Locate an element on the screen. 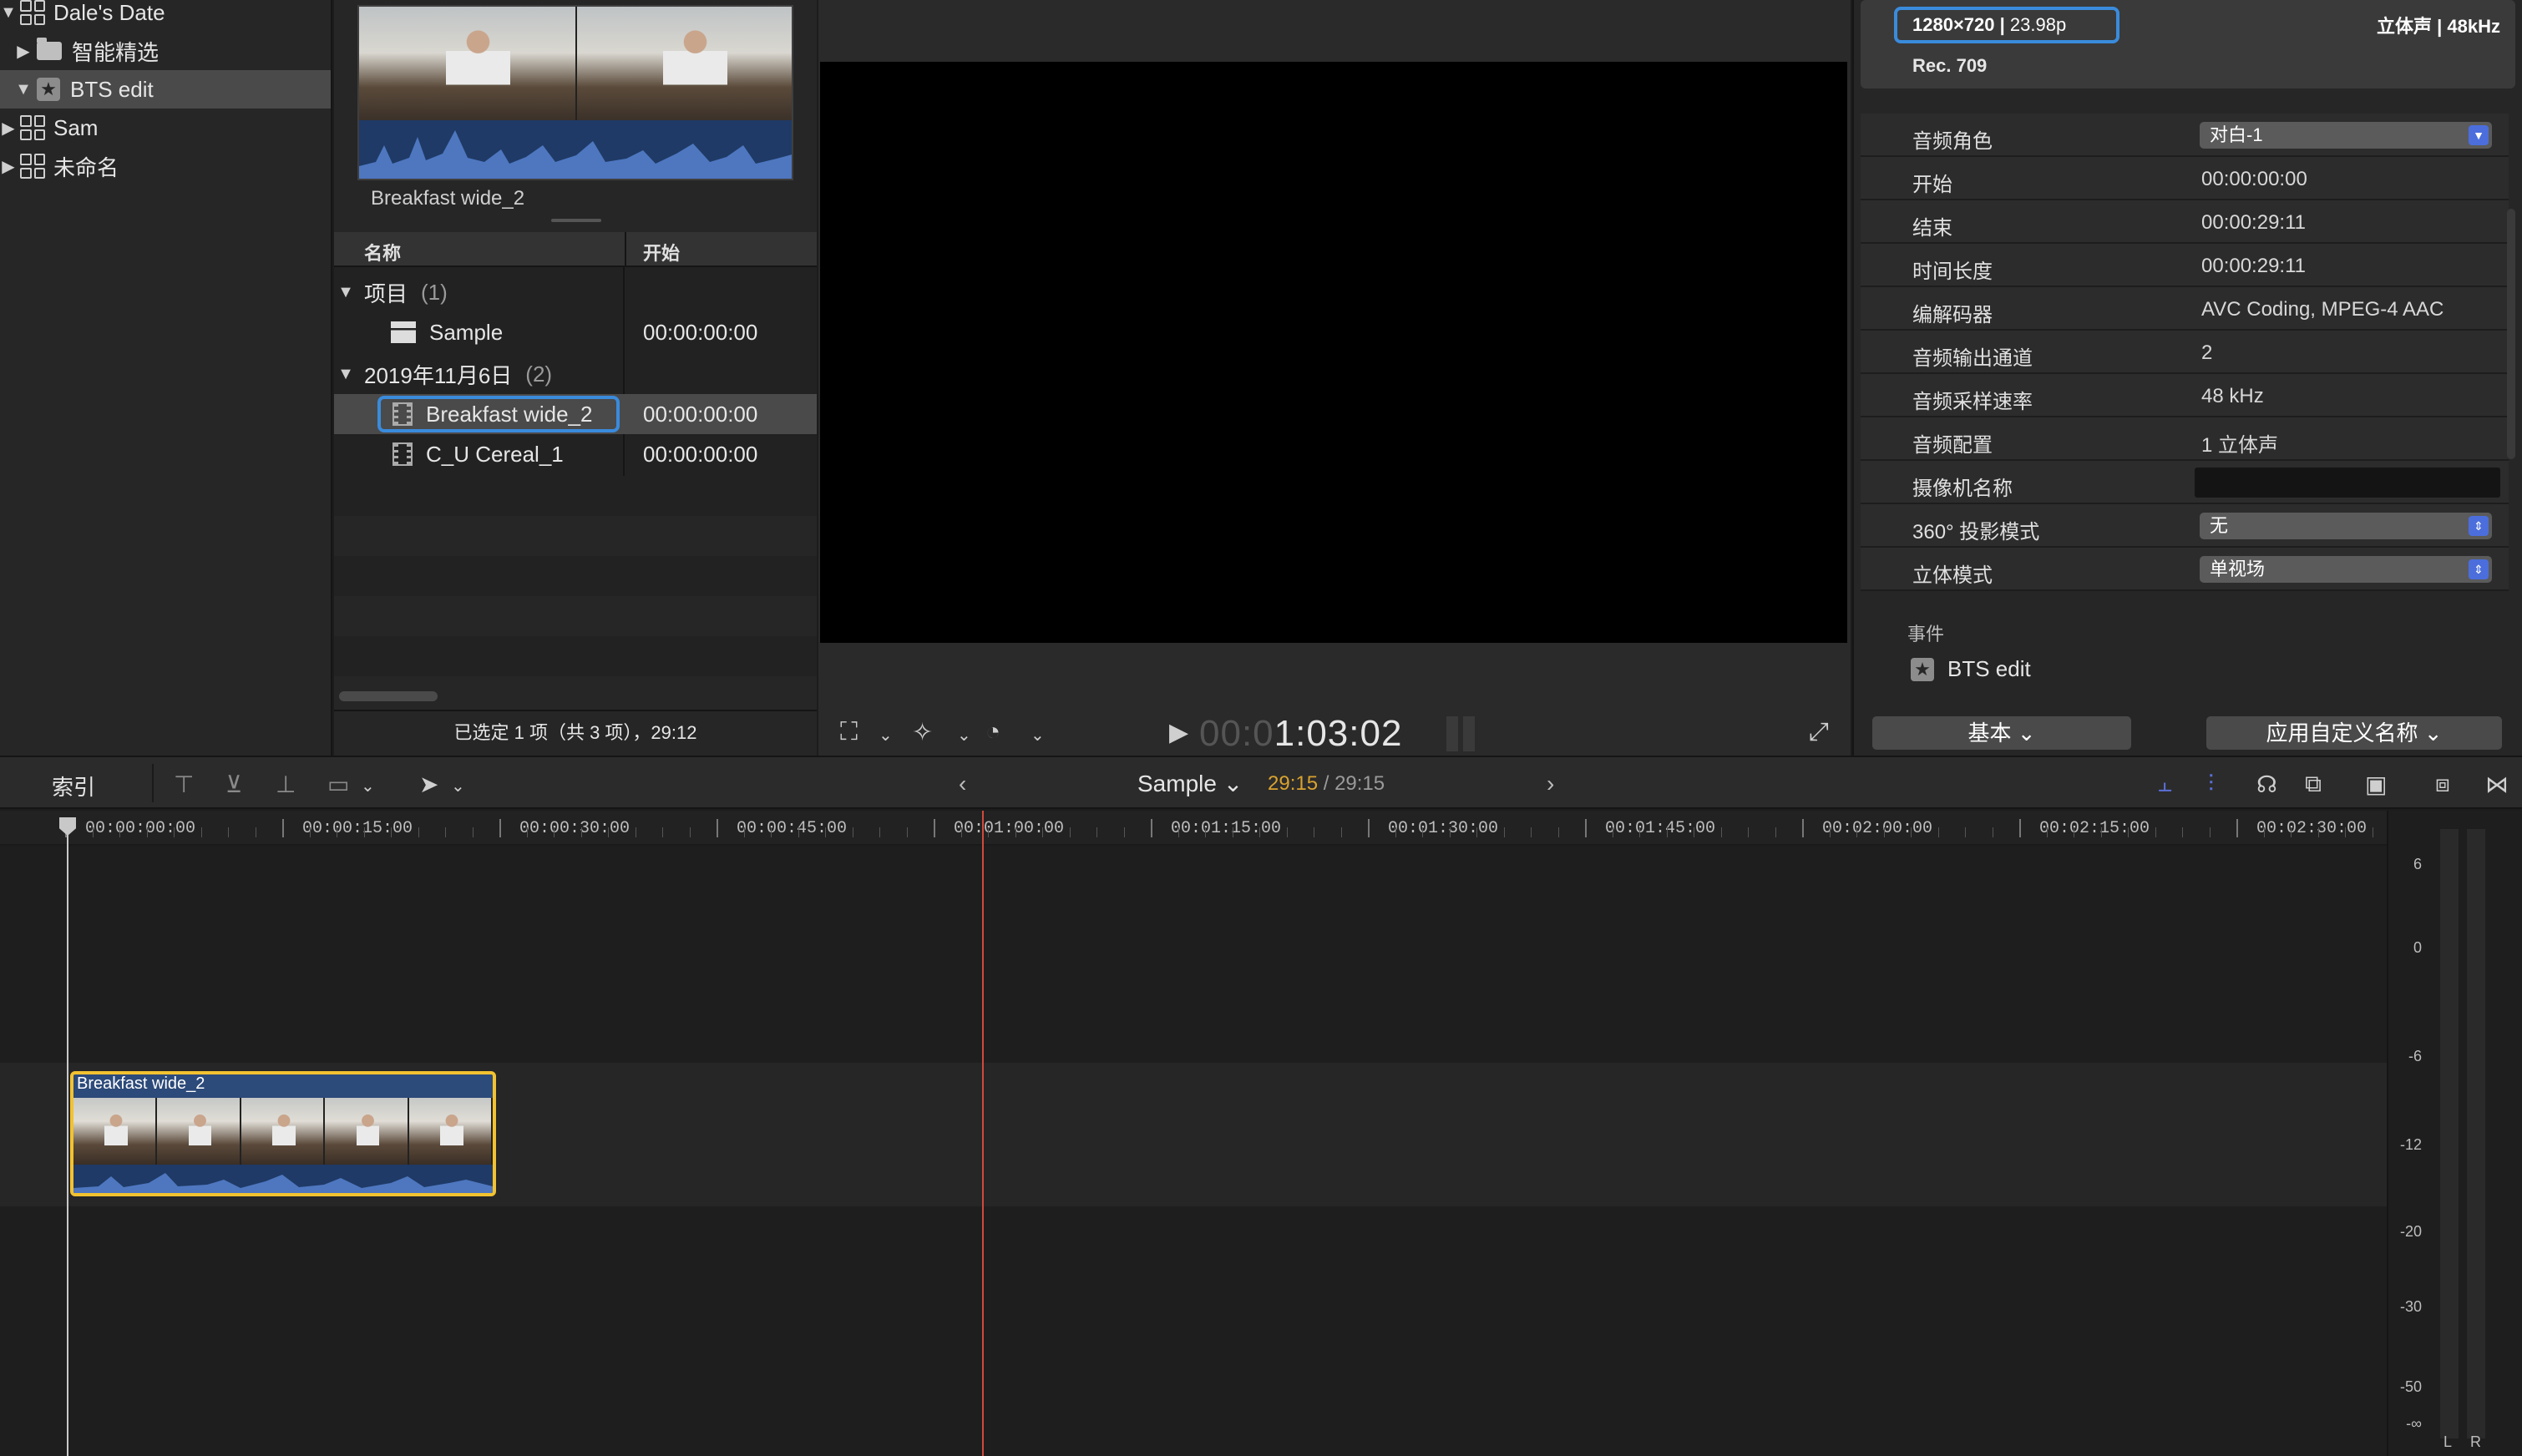  transitions-icon: ⋈ is located at coordinates (2497, 784).